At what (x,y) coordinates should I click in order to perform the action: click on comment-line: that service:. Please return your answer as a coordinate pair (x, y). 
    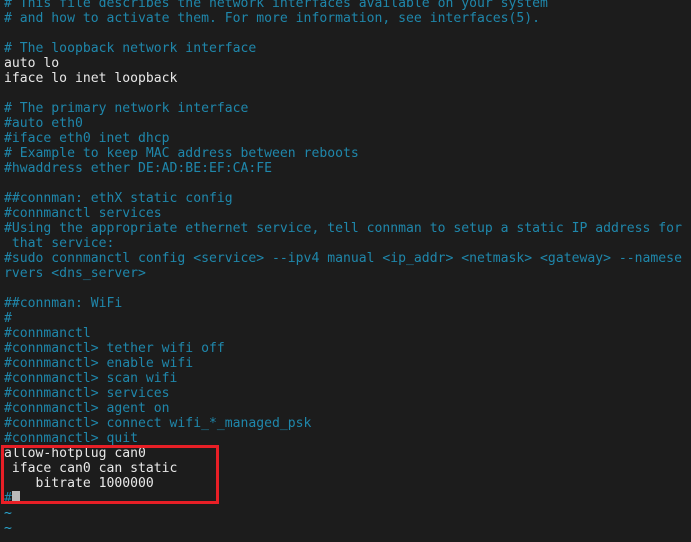
    Looking at the image, I should click on (345, 243).